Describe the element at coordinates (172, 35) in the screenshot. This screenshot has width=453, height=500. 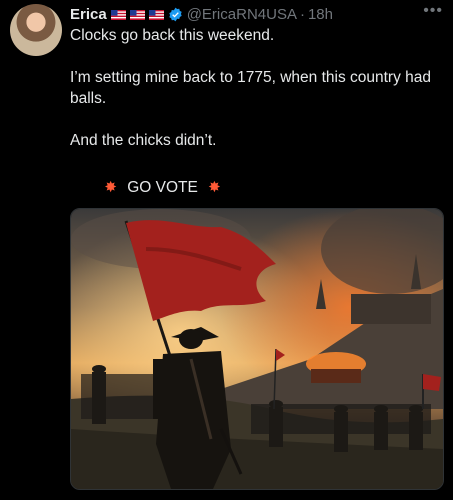
I see `post-line: Clocks go back this weekend.` at that location.